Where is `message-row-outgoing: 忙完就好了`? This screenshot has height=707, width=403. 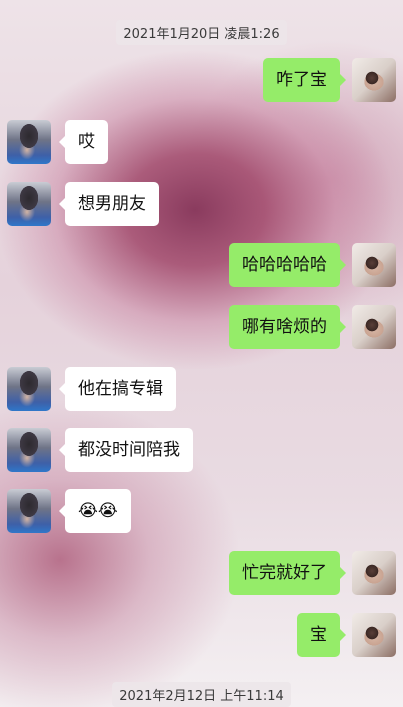 message-row-outgoing: 忙完就好了 is located at coordinates (271, 573).